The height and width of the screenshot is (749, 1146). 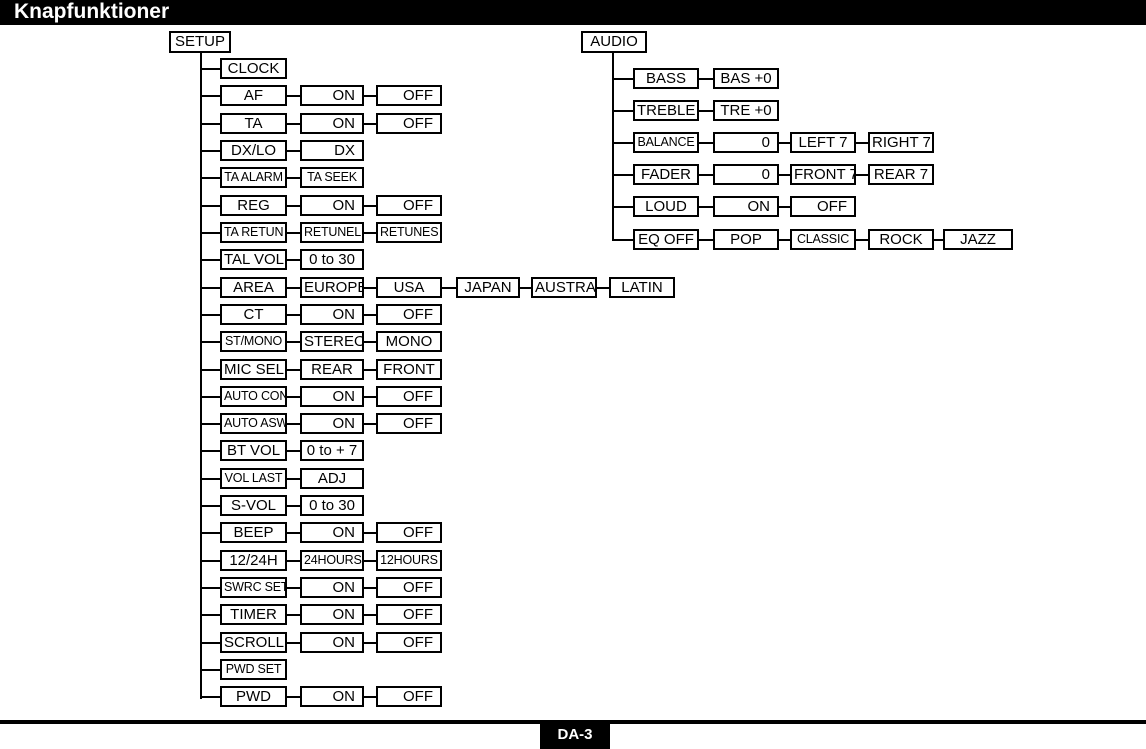 I want to click on tree-node-label: AF, so click(x=253, y=95).